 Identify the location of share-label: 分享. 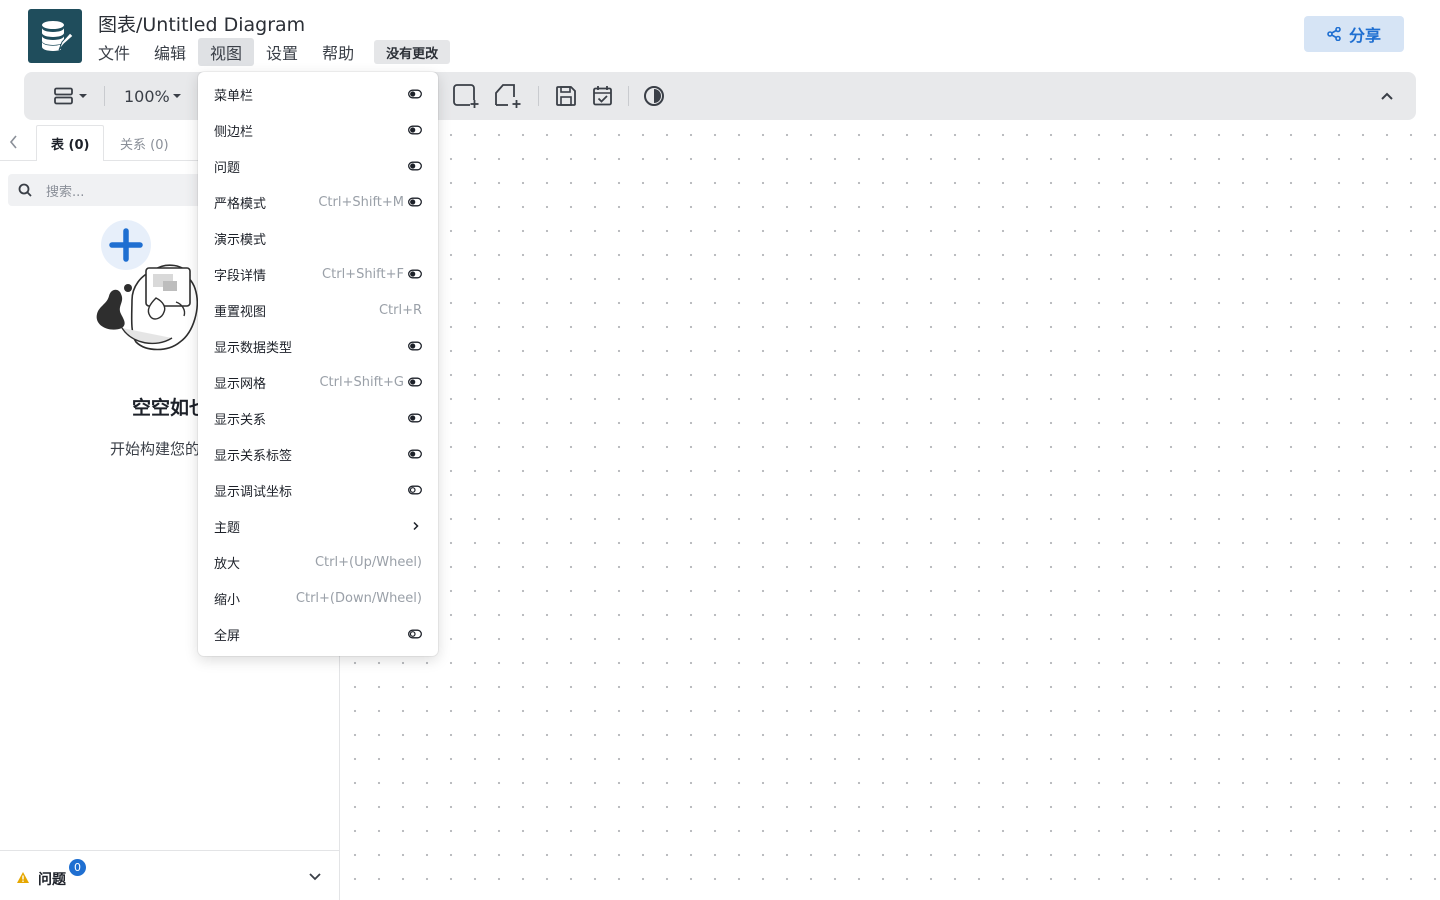
(1364, 35).